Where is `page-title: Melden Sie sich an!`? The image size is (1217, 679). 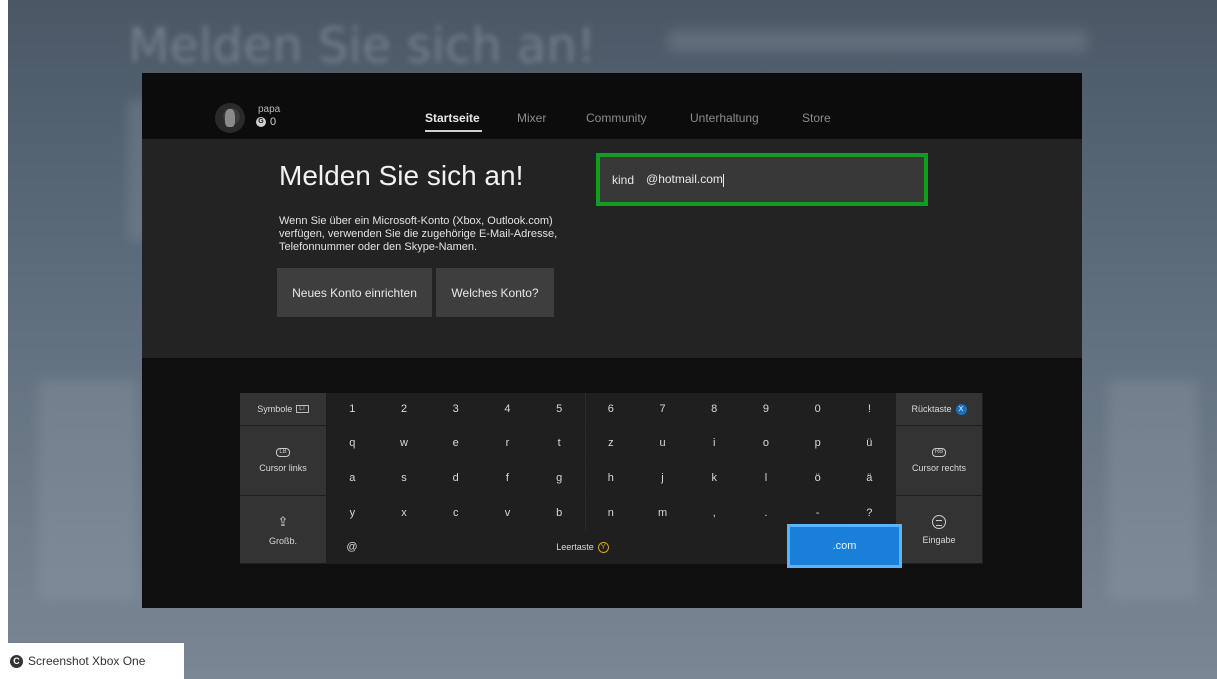
page-title: Melden Sie sich an! is located at coordinates (401, 175).